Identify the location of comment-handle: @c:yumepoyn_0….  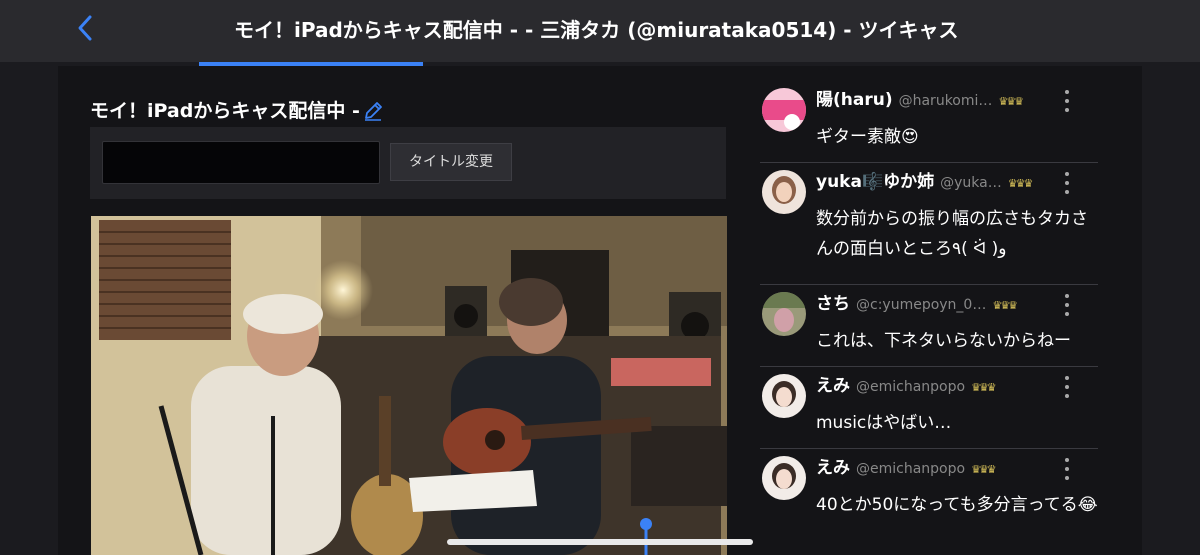
(921, 305).